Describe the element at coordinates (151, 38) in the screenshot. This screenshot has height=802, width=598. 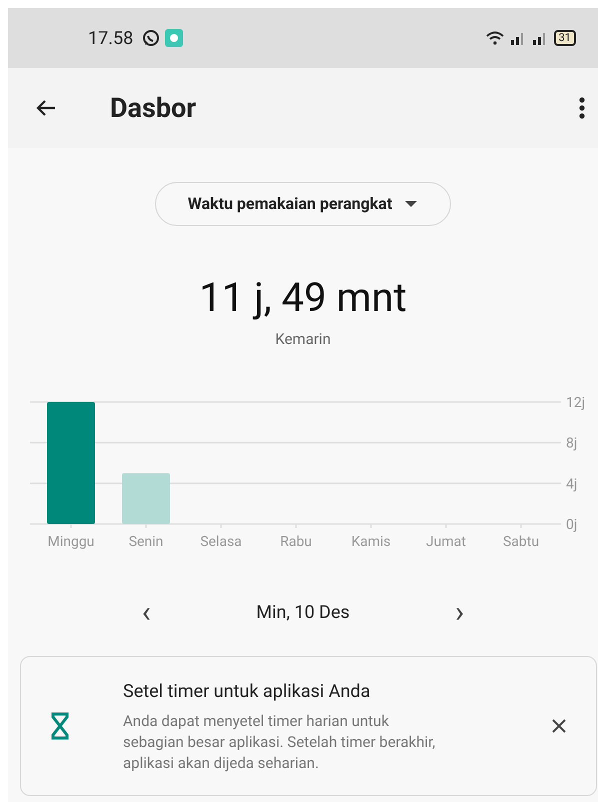
I see `chat-app-icon` at that location.